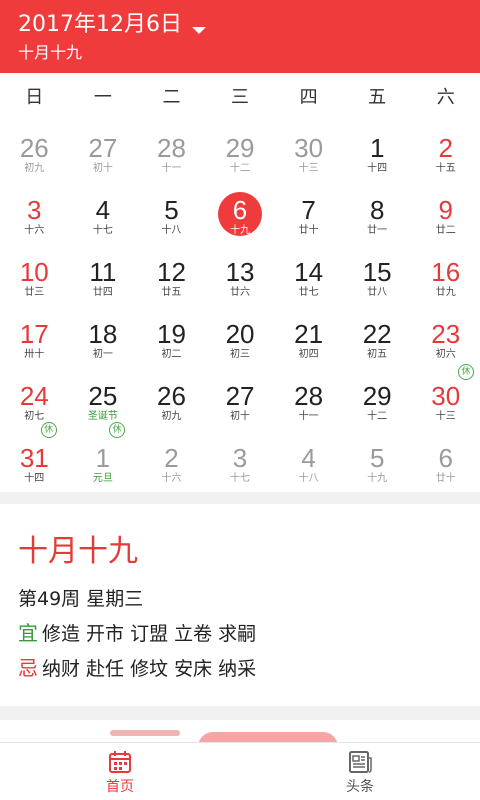  I want to click on calendar-day-today: 6 十九, so click(240, 209).